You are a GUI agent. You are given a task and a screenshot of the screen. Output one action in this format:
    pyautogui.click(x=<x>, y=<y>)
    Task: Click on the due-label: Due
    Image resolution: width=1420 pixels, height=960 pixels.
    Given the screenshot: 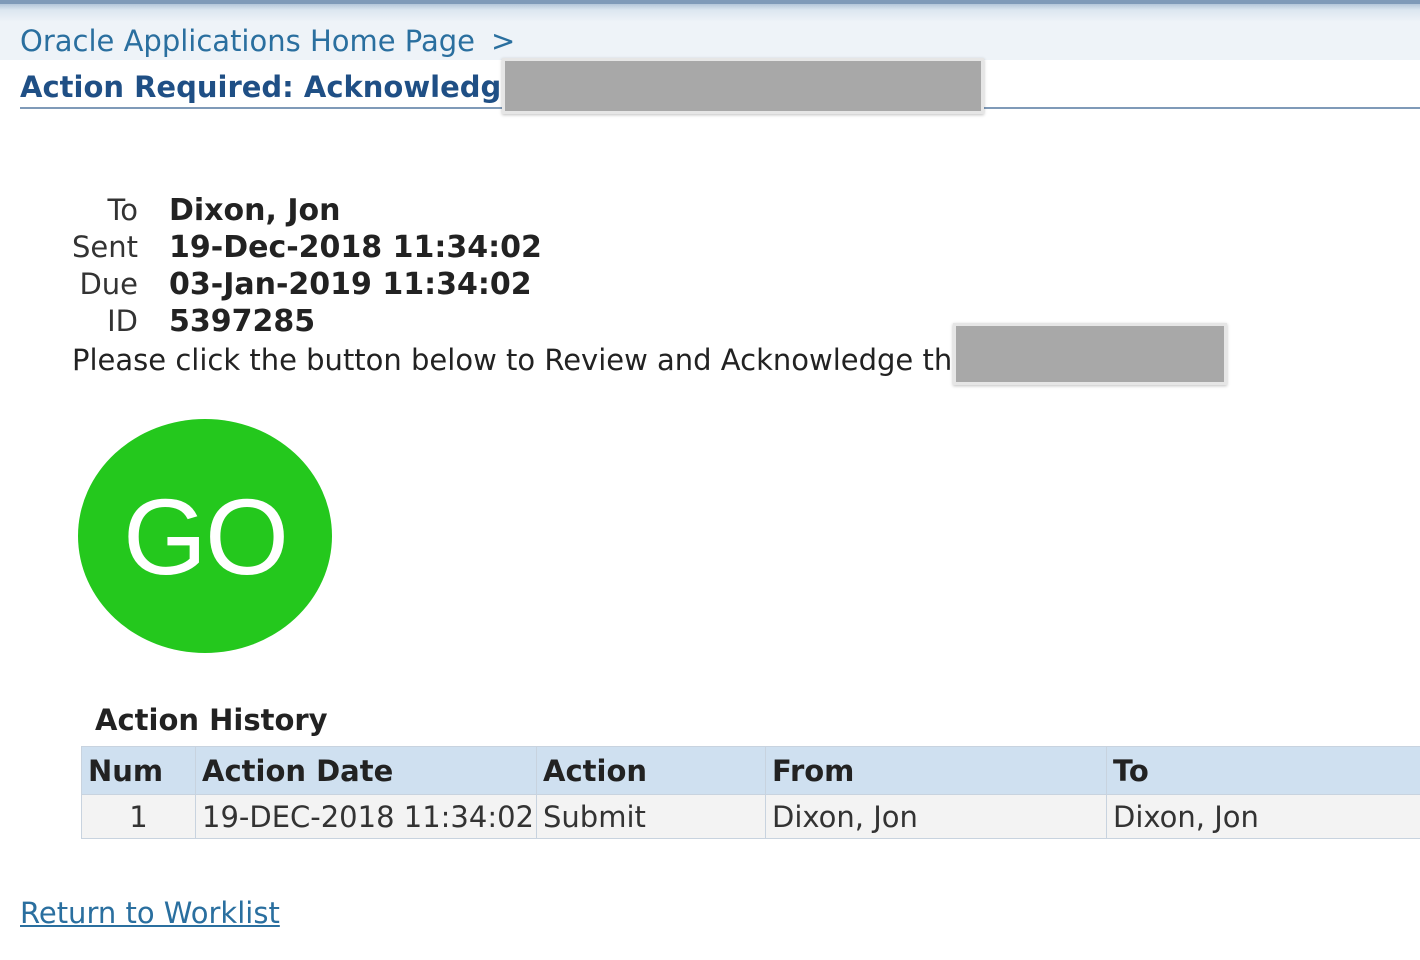 What is the action you would take?
    pyautogui.click(x=108, y=284)
    